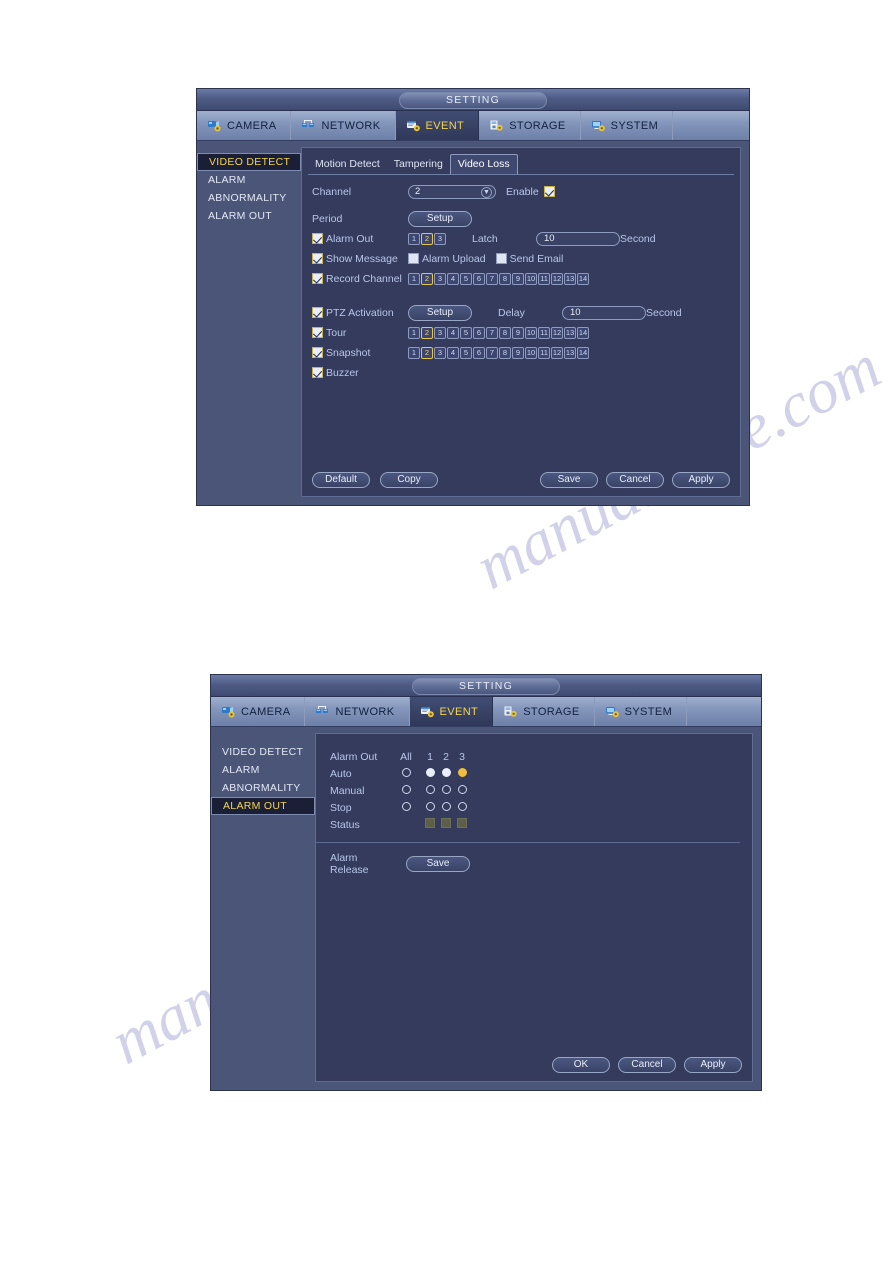 This screenshot has height=1263, width=893. Describe the element at coordinates (641, 711) in the screenshot. I see `tab-system: SYSTEM` at that location.